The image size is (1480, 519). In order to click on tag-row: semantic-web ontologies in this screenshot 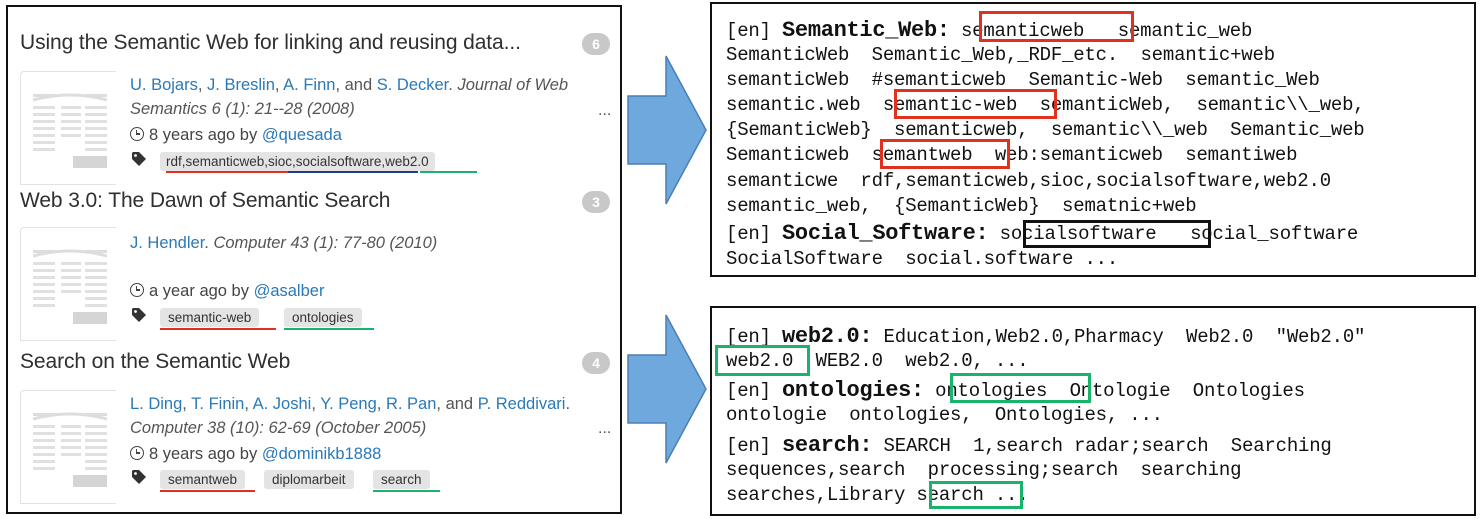, I will do `click(280, 317)`.